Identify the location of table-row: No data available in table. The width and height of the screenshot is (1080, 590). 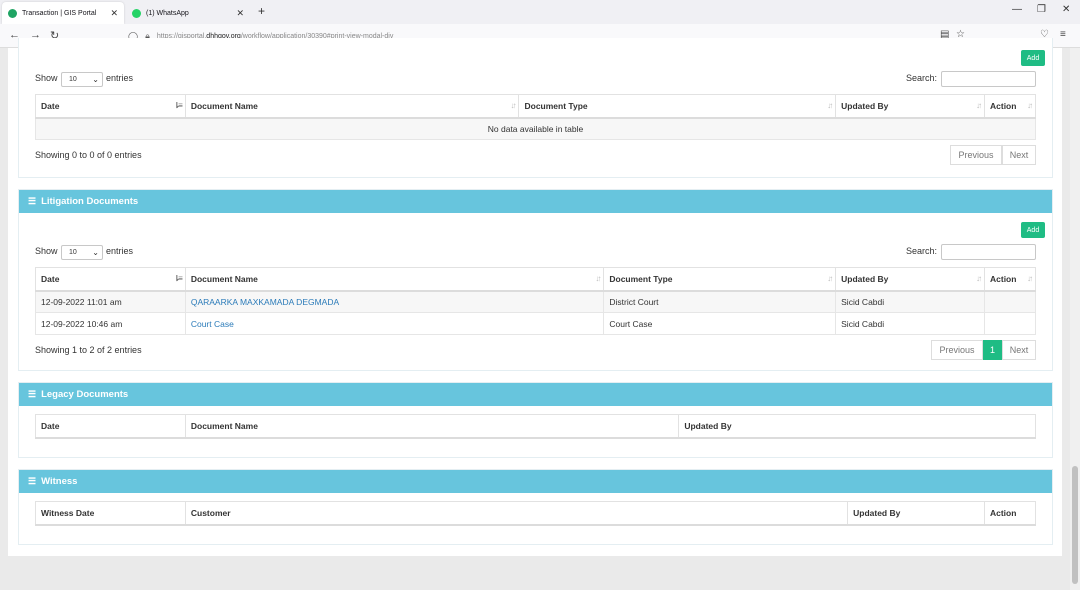
(535, 128).